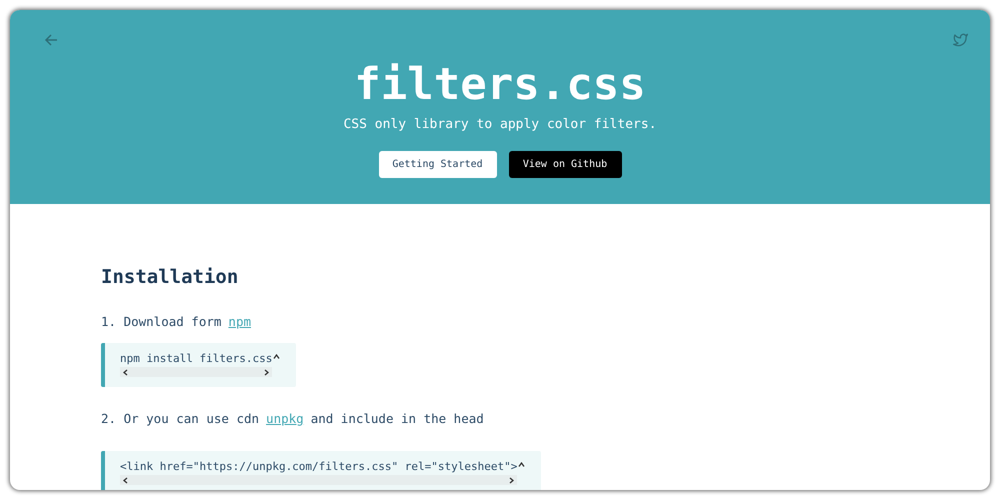 This screenshot has height=500, width=1000. I want to click on github-button: View on Github, so click(565, 164).